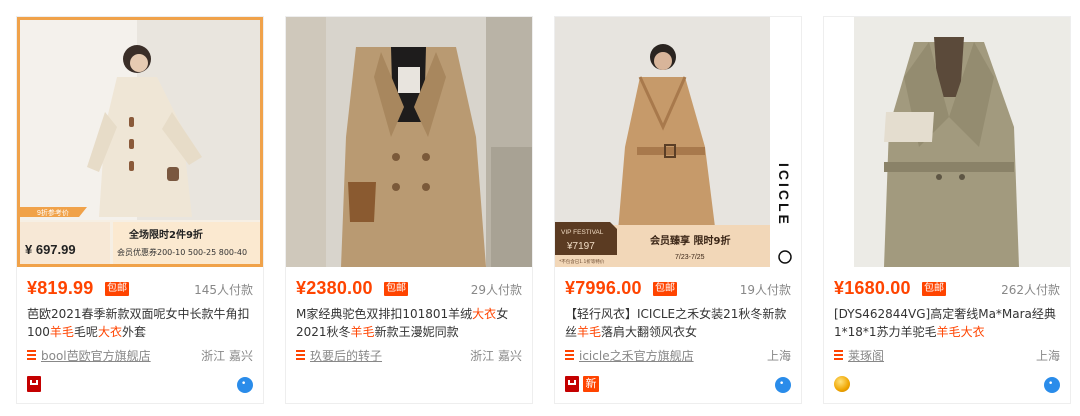 The height and width of the screenshot is (416, 1080). What do you see at coordinates (60, 288) in the screenshot?
I see `price: ¥819.99` at bounding box center [60, 288].